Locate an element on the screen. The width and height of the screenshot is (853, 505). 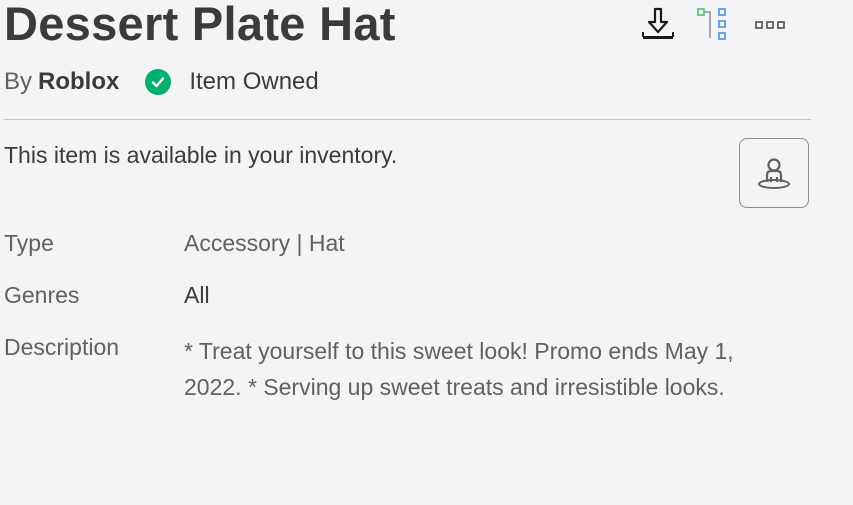
creator-link: Roblox is located at coordinates (78, 82).